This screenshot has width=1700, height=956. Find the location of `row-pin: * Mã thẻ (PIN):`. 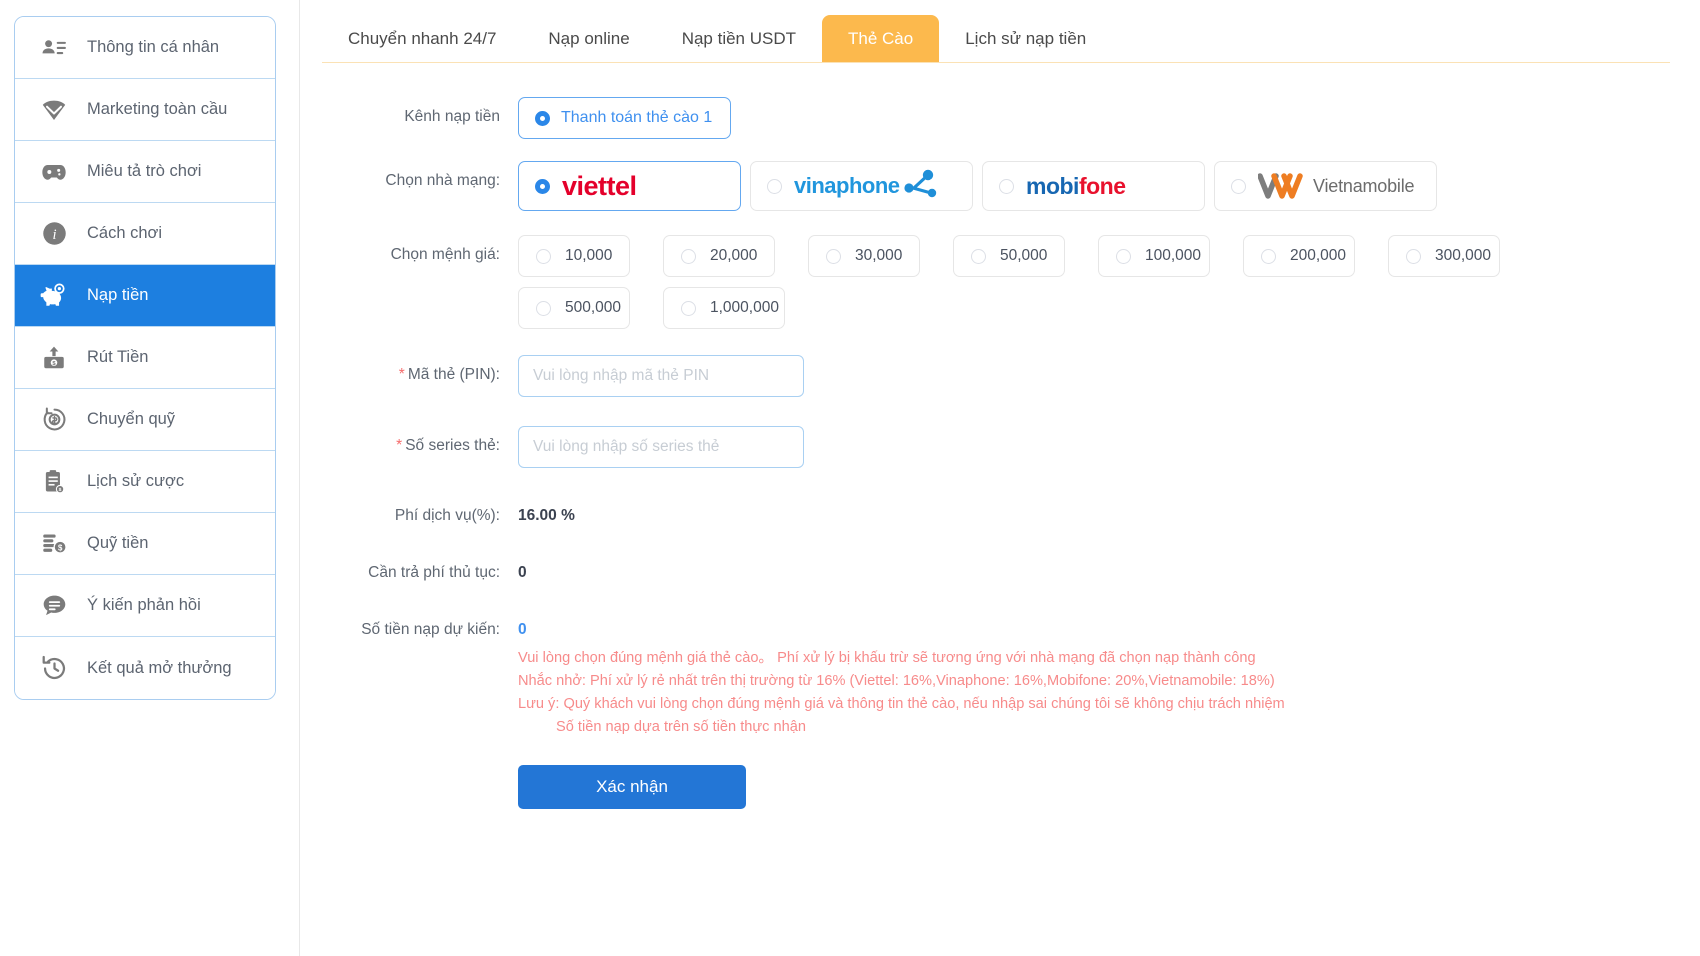

row-pin: * Mã thẻ (PIN): is located at coordinates (1000, 376).